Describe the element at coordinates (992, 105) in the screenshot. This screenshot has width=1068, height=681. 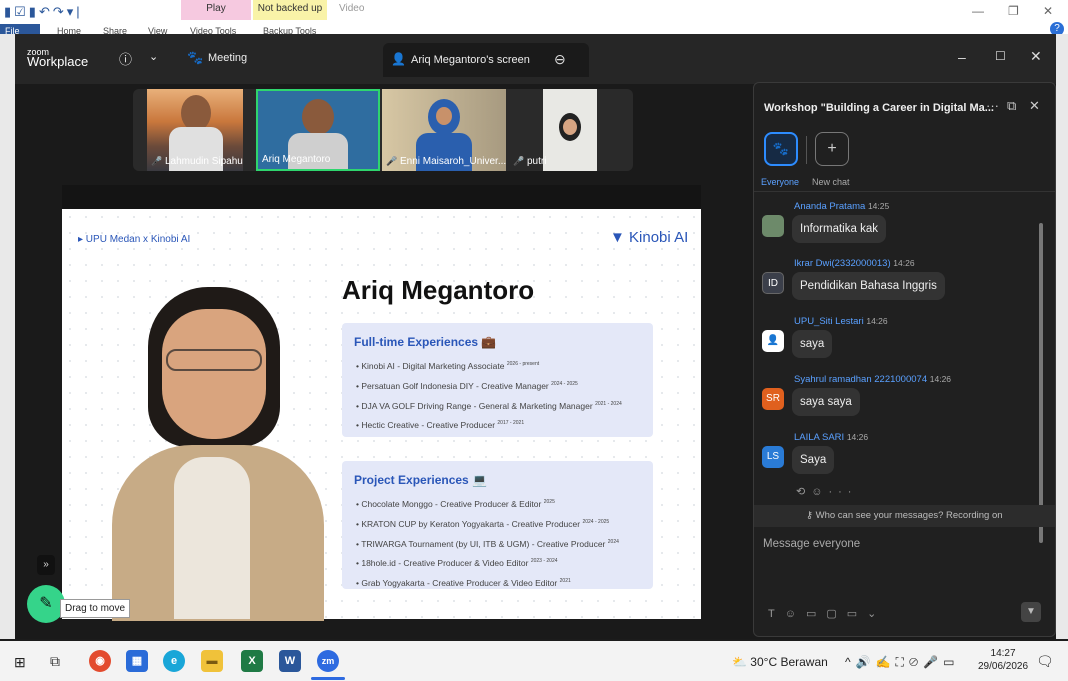
I see `more-icon: ···` at that location.